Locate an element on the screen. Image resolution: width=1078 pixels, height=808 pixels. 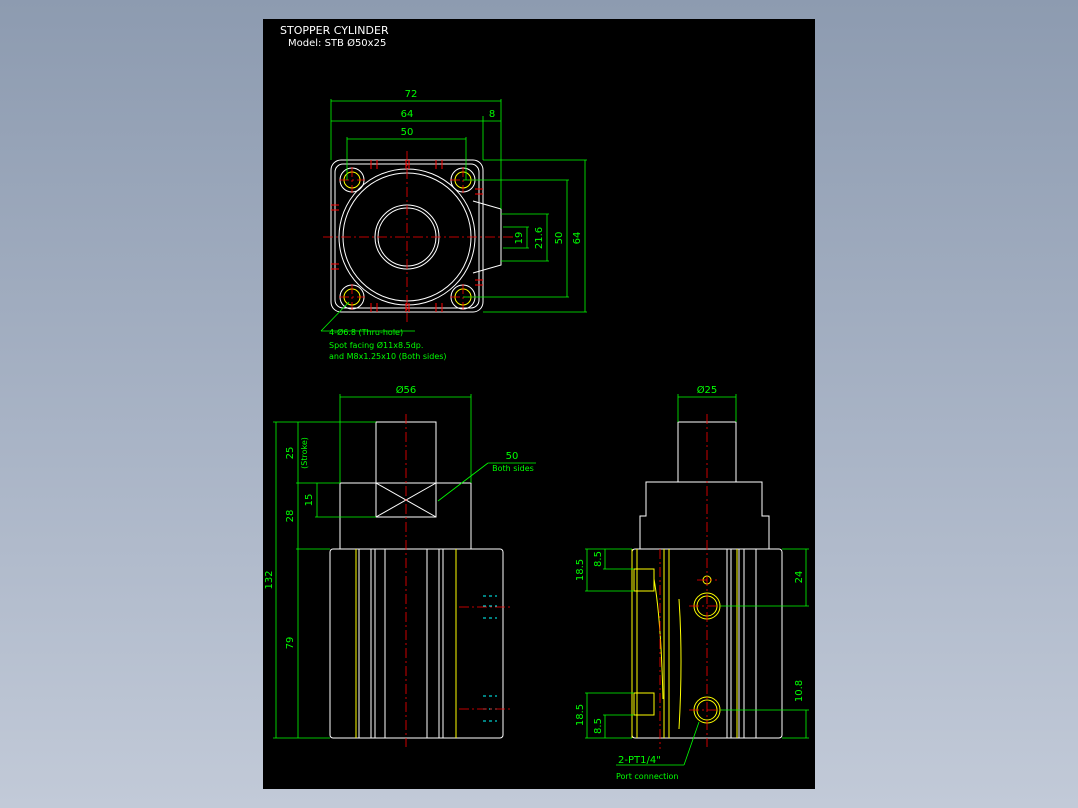
dim-8-5-top: 8.5 is located at coordinates (598, 559).